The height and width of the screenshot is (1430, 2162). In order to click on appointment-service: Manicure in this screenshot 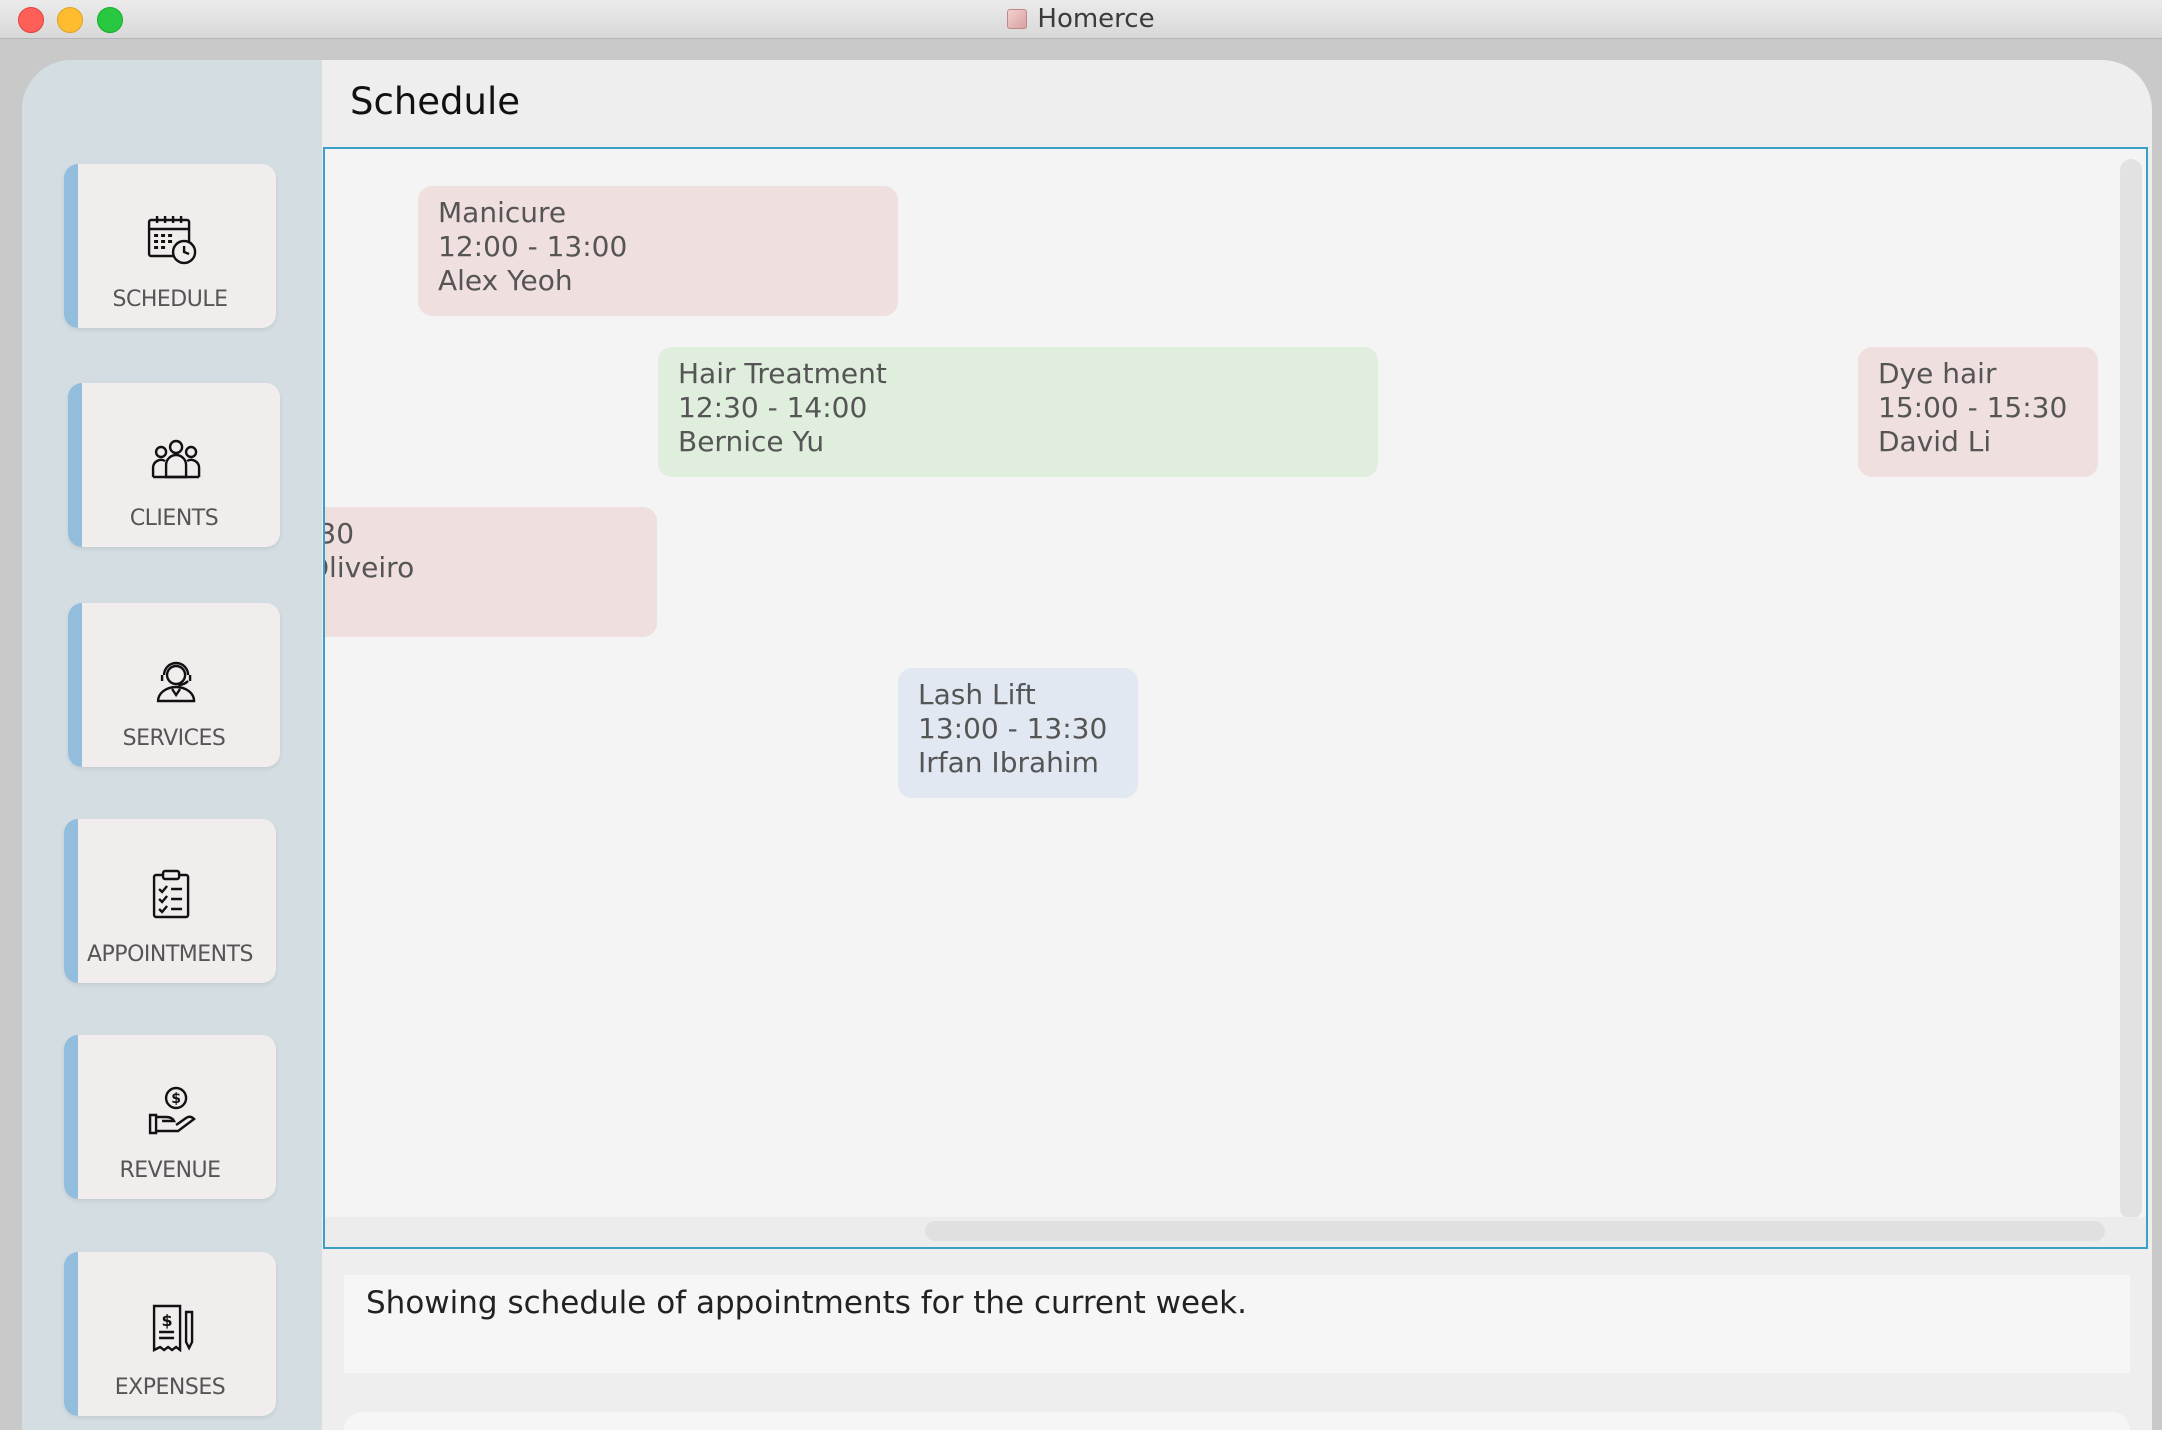, I will do `click(502, 212)`.